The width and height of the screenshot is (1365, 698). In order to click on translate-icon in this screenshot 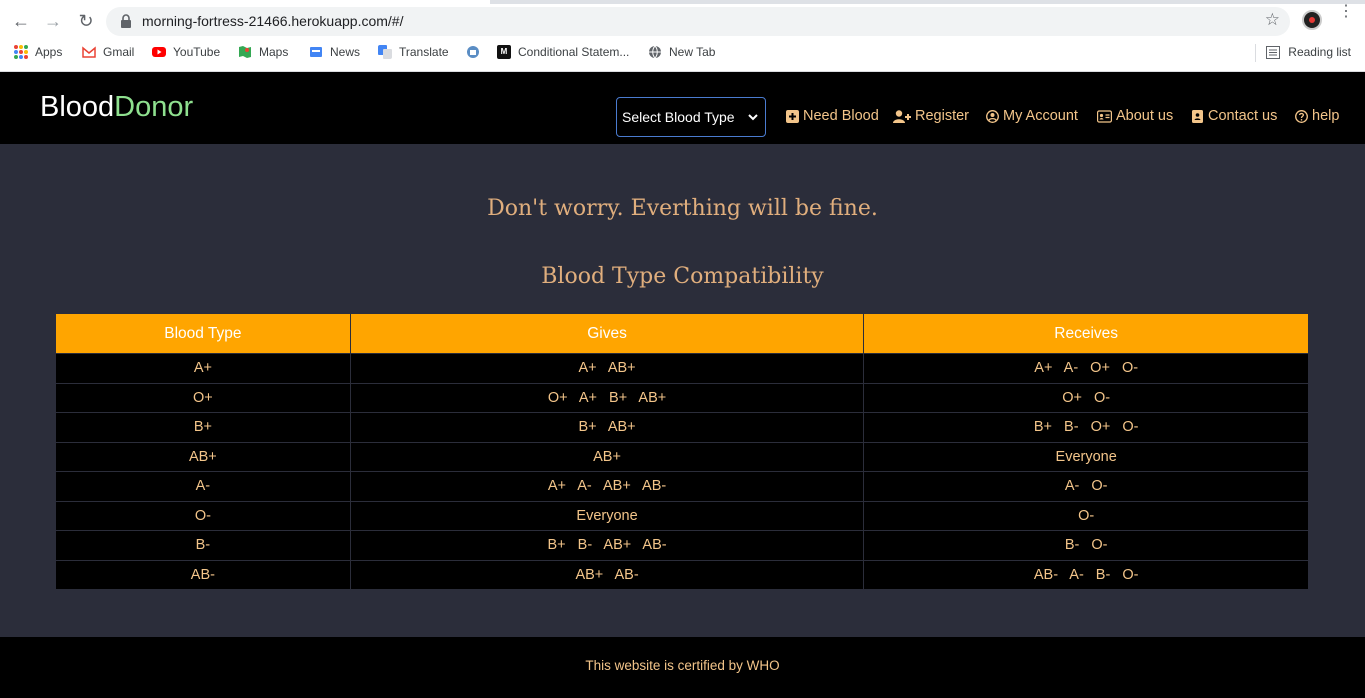, I will do `click(385, 52)`.